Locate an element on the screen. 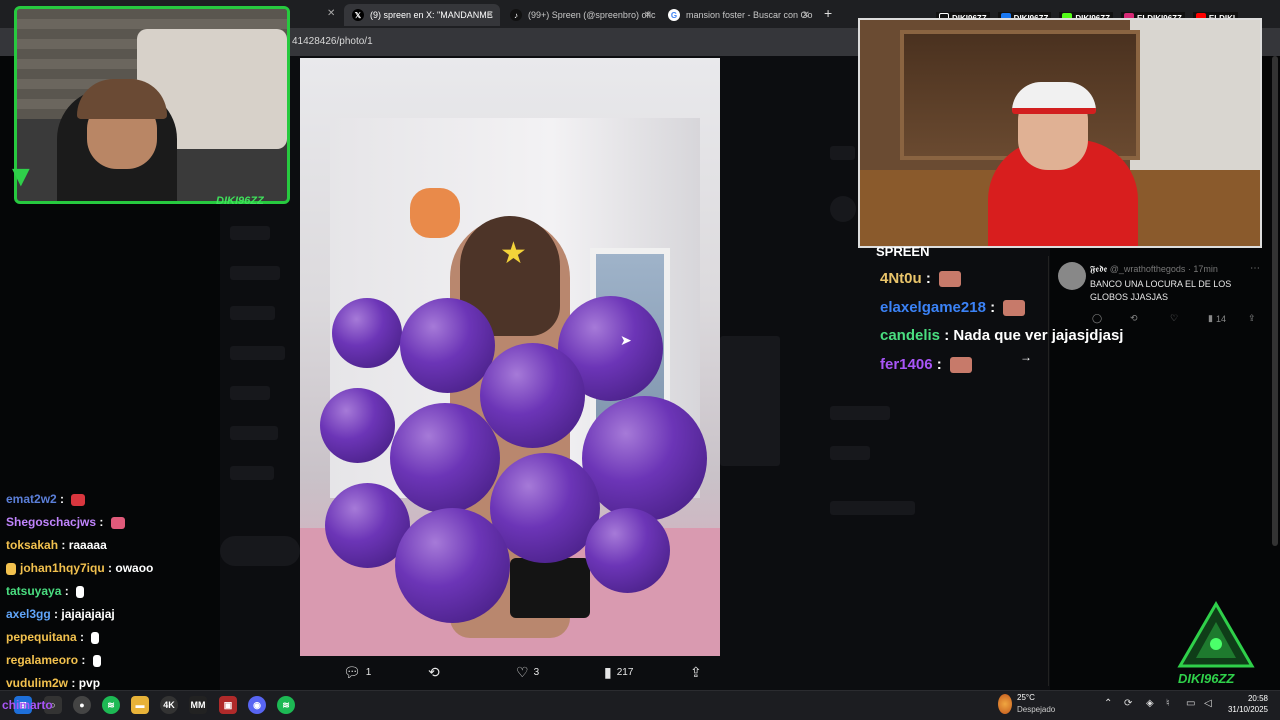 This screenshot has height=720, width=1280. chat-username: johan1hqy7iqu is located at coordinates (62, 568).